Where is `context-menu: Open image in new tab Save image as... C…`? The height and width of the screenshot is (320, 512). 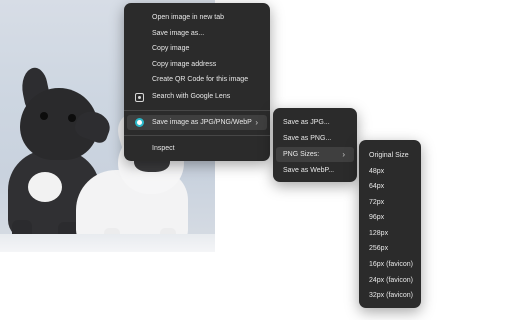
context-menu: Open image in new tab Save image as... C… is located at coordinates (197, 82).